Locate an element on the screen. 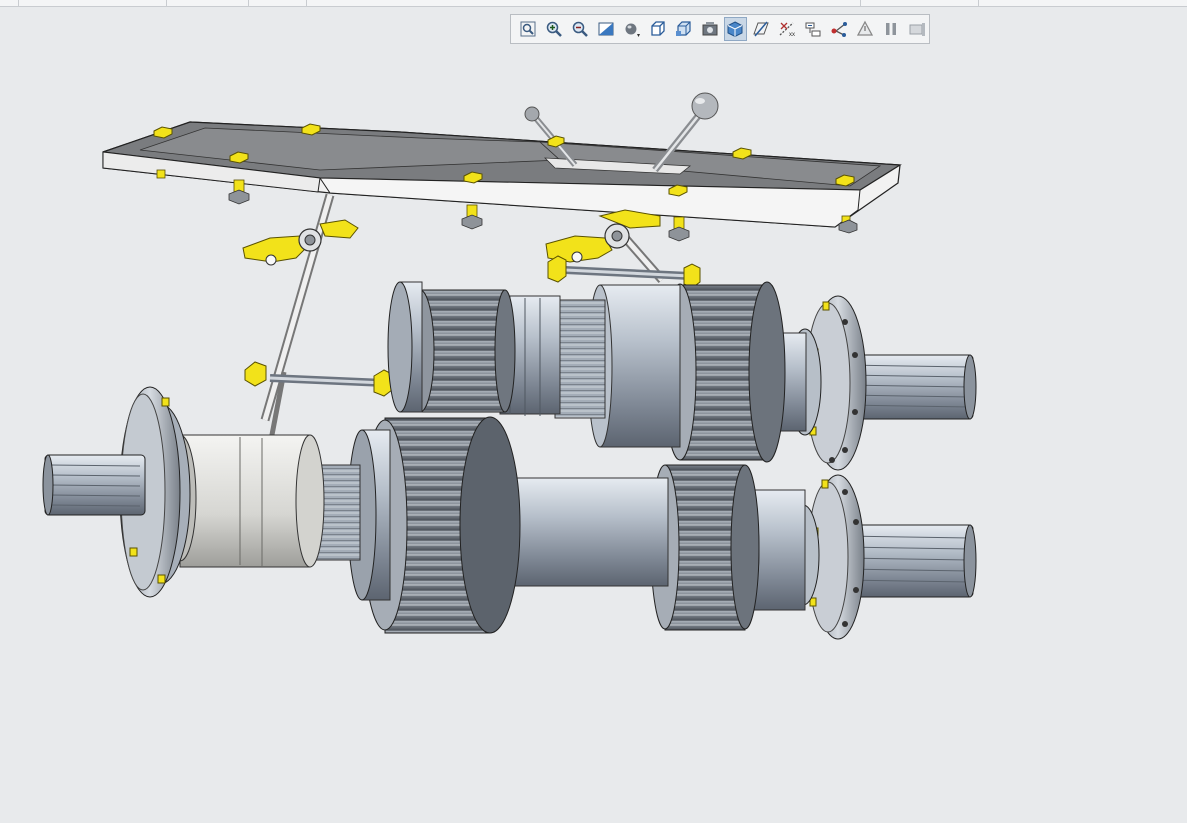 This screenshot has height=823, width=1187. csys-display-button is located at coordinates (839, 29).